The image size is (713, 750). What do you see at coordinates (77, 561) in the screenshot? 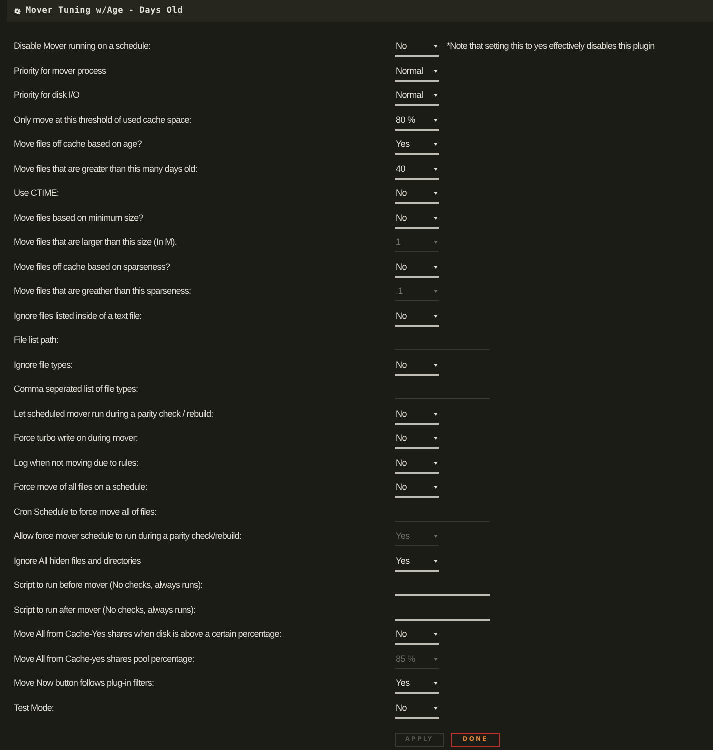
I see `setting-label: Ignore All hiden files and directories` at bounding box center [77, 561].